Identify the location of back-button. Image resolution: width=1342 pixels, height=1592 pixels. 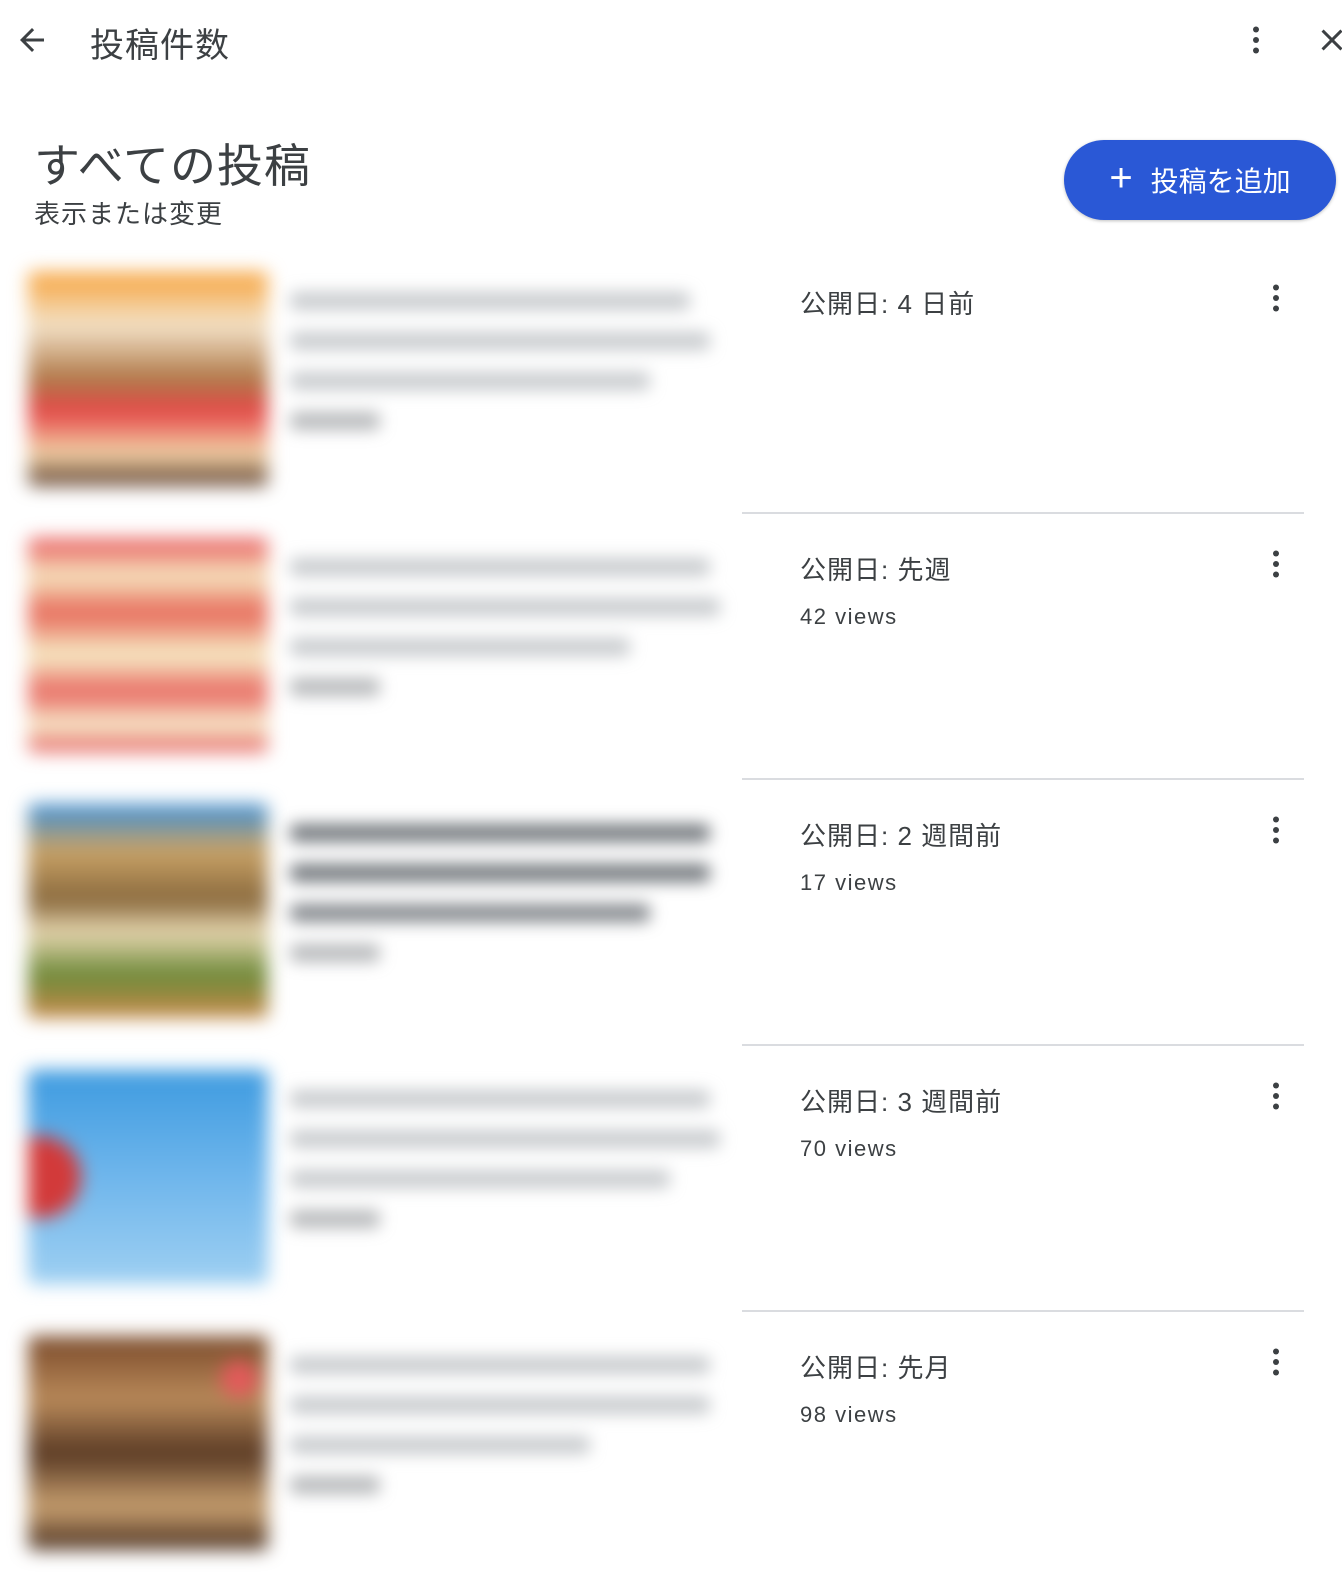
(32, 40).